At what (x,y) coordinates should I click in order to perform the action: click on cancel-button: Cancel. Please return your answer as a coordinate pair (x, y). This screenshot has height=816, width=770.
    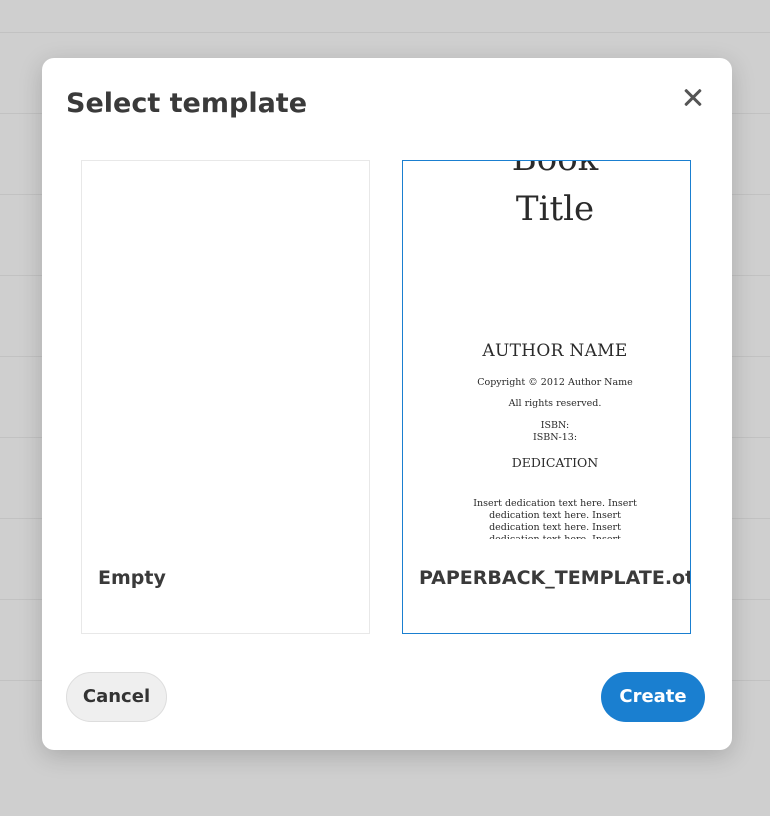
    Looking at the image, I should click on (116, 697).